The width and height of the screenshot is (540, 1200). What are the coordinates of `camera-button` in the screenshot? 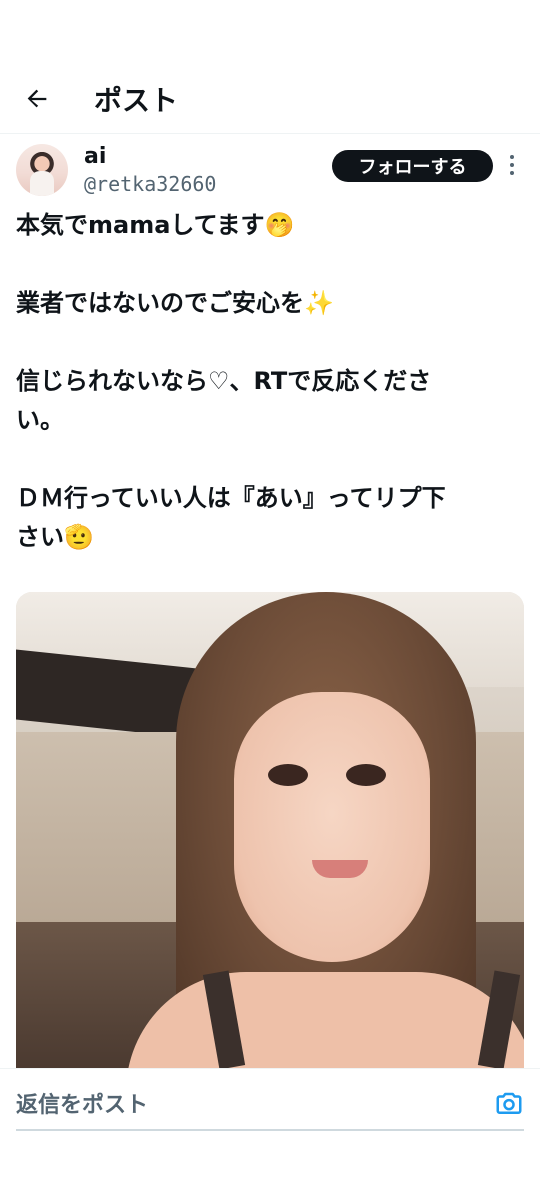 It's located at (509, 1104).